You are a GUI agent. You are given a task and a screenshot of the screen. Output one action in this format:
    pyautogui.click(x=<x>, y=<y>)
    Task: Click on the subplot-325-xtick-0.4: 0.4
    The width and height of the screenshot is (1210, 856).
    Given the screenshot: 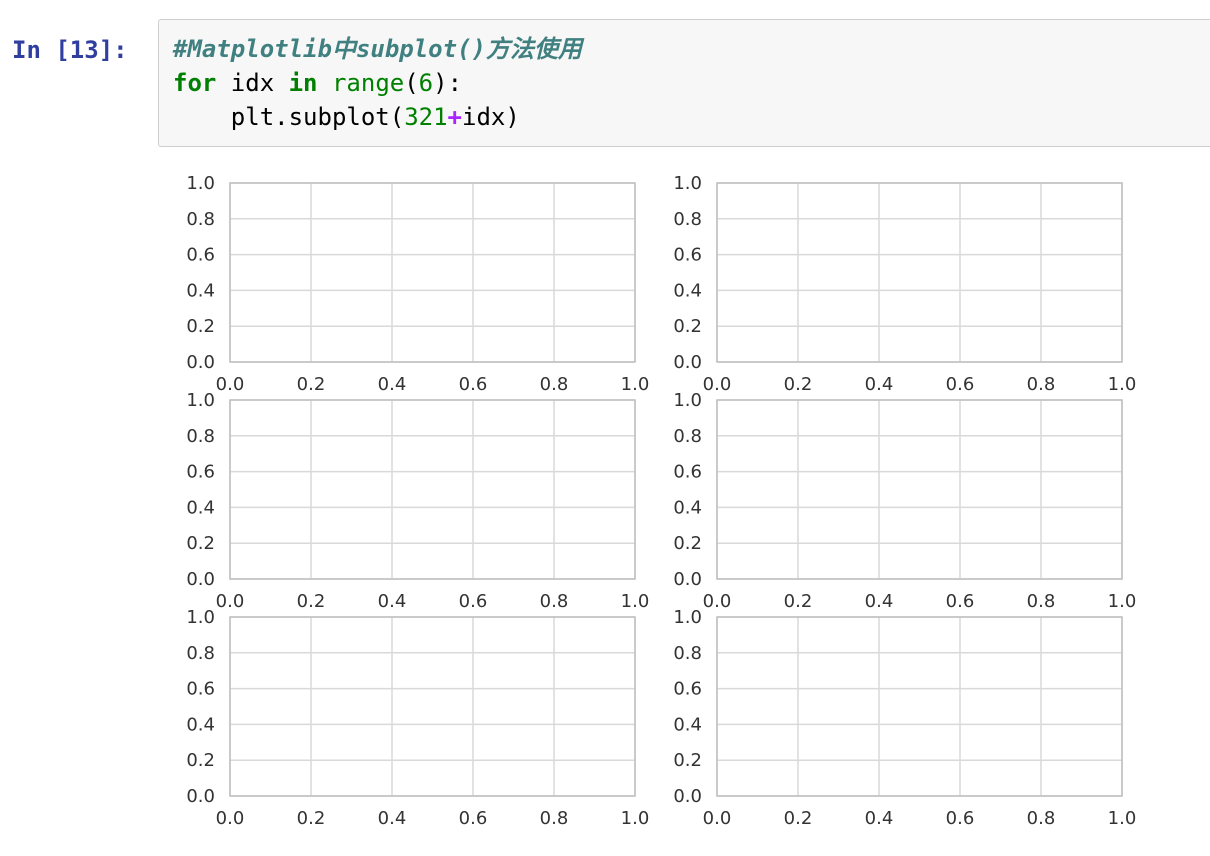 What is the action you would take?
    pyautogui.click(x=392, y=818)
    